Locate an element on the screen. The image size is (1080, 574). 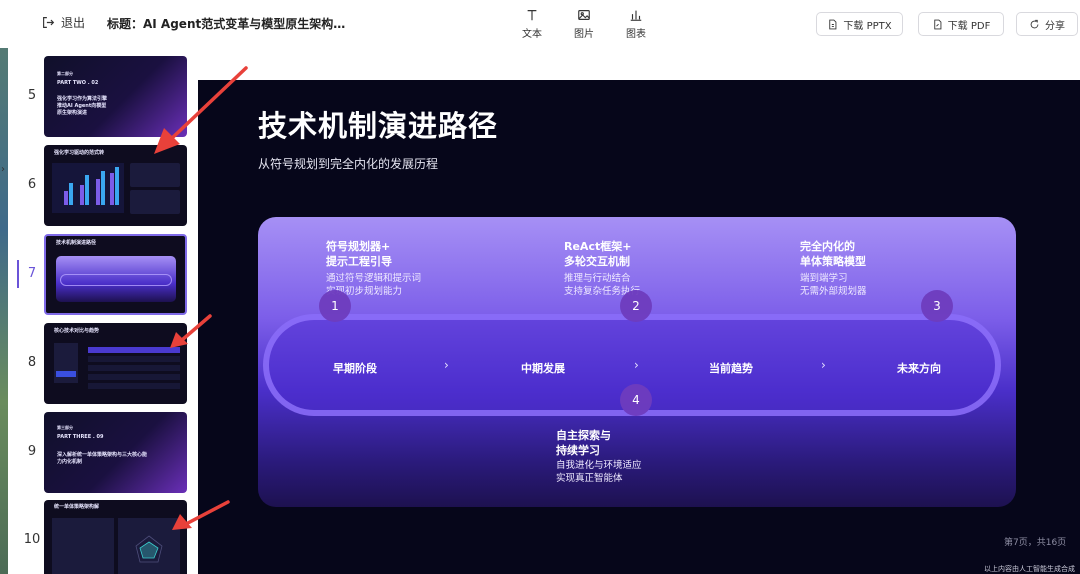
active-indicator is located at coordinates (18, 274).